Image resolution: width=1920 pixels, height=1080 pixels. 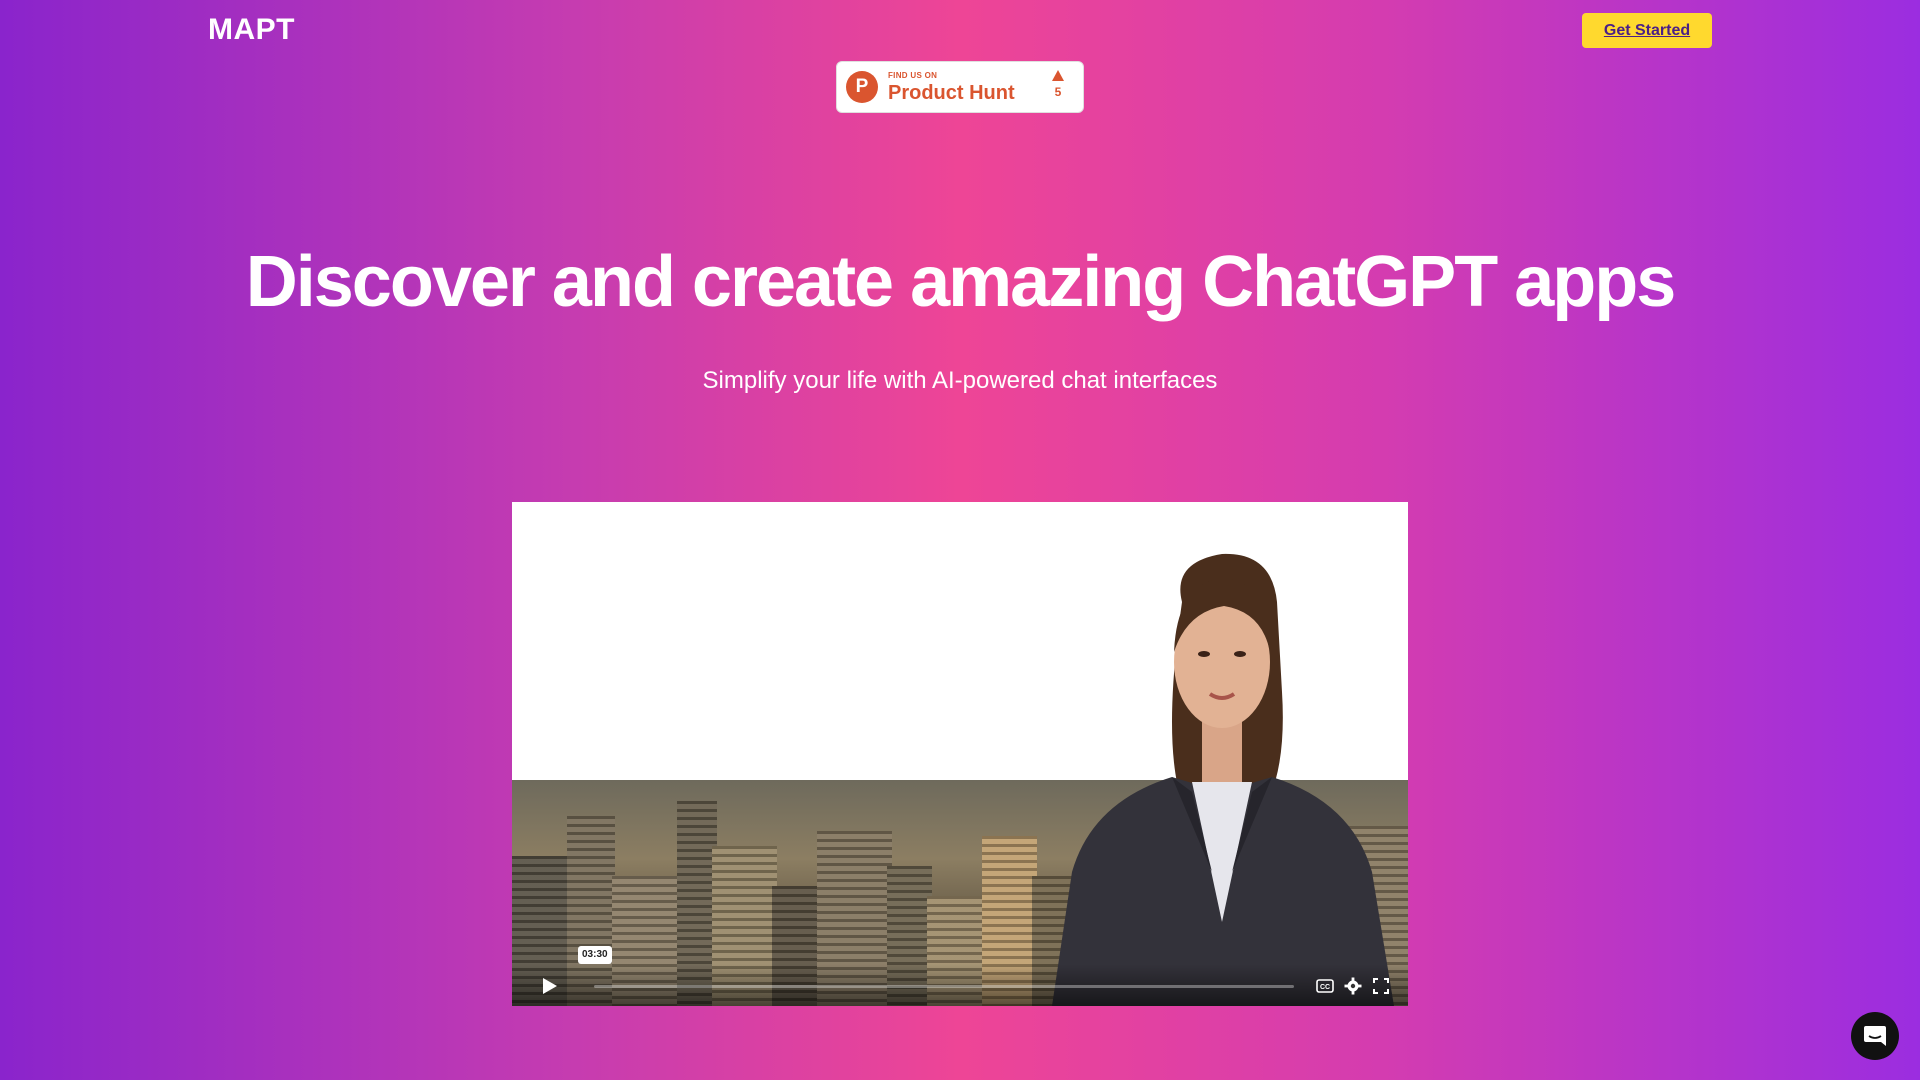 What do you see at coordinates (960, 282) in the screenshot?
I see `hero-title: Discover and create amazing ChatGPT apps` at bounding box center [960, 282].